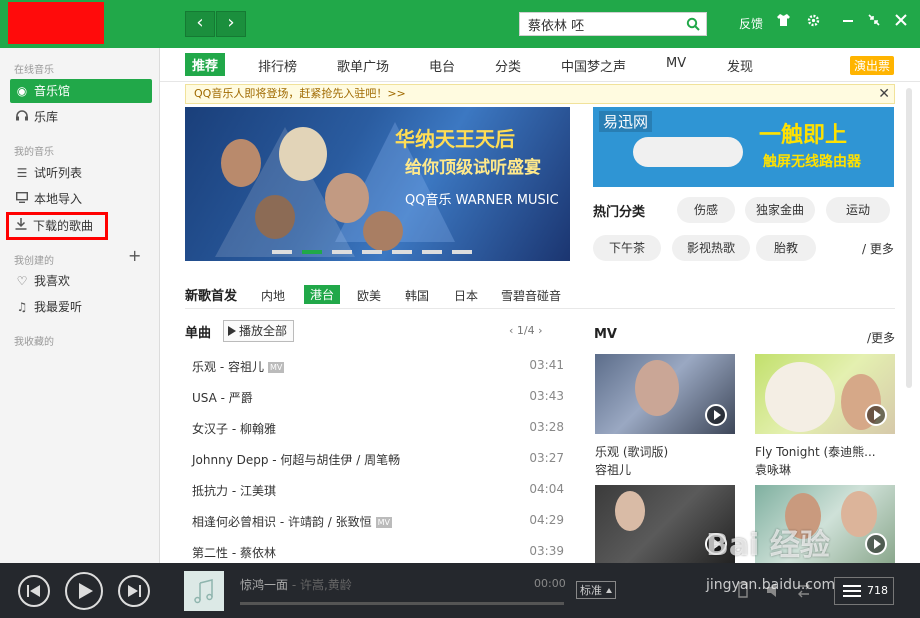  Describe the element at coordinates (273, 295) in the screenshot. I see `region-tab-mainland: 内地` at that location.